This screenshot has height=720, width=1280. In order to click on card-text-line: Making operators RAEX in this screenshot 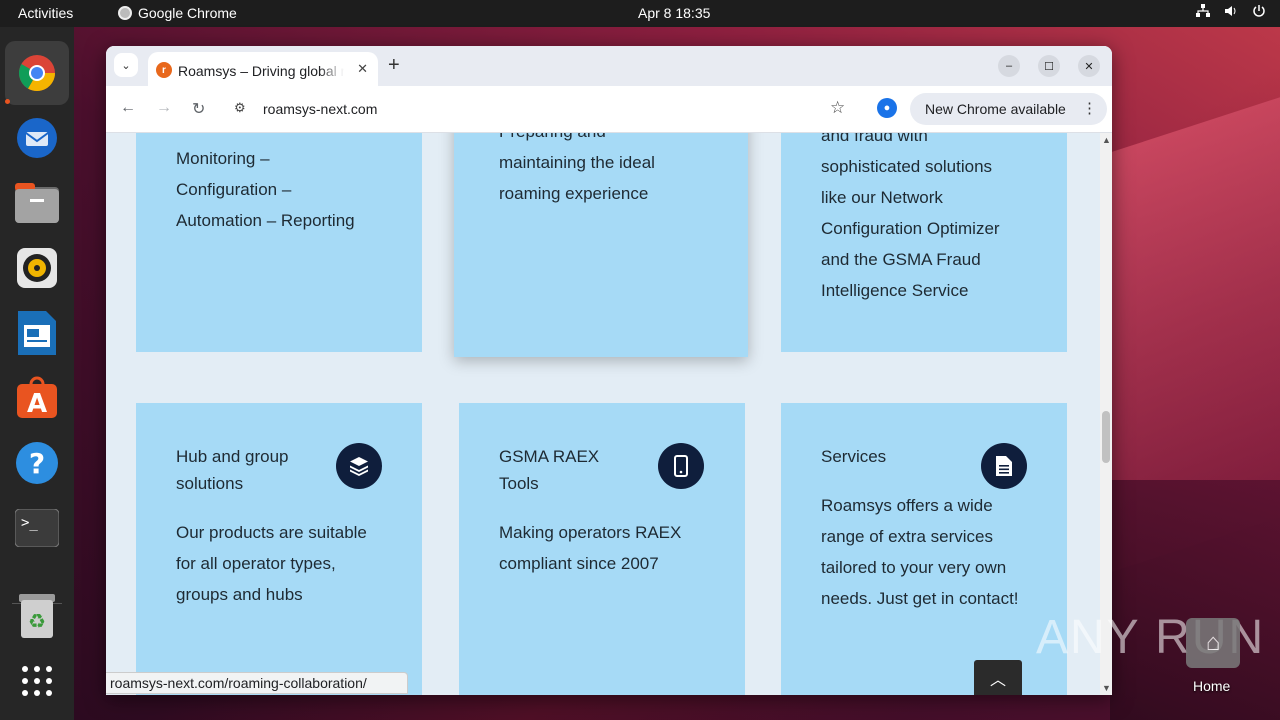, I will do `click(590, 532)`.